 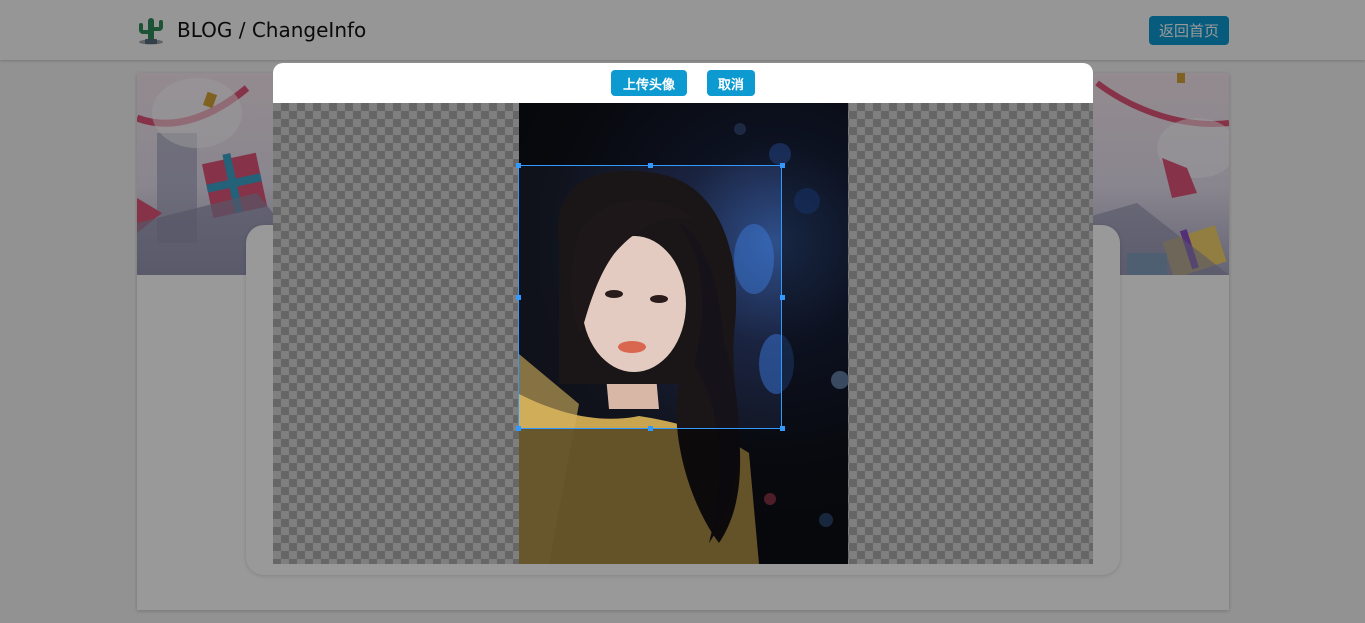 I want to click on crop-handle-top-right, so click(x=782, y=165).